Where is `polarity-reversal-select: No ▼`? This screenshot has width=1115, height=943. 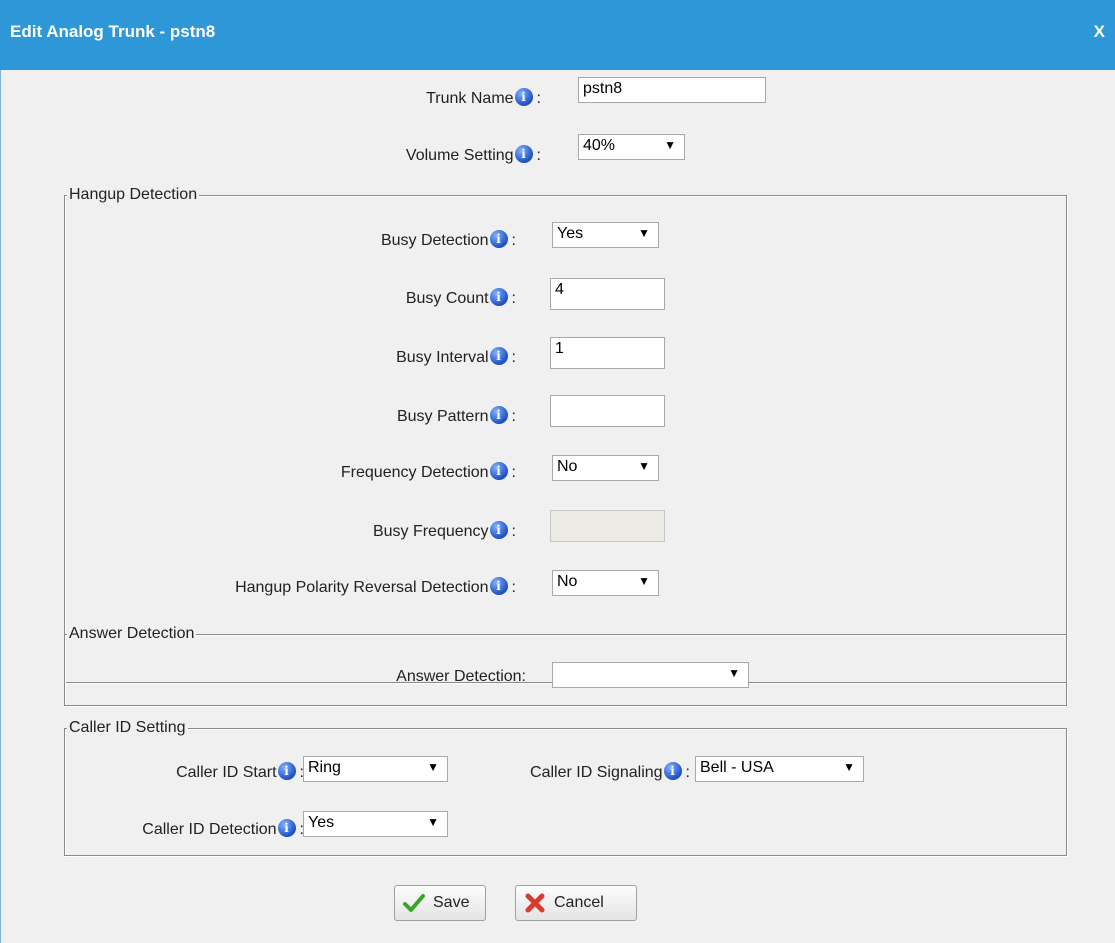
polarity-reversal-select: No ▼ is located at coordinates (605, 583).